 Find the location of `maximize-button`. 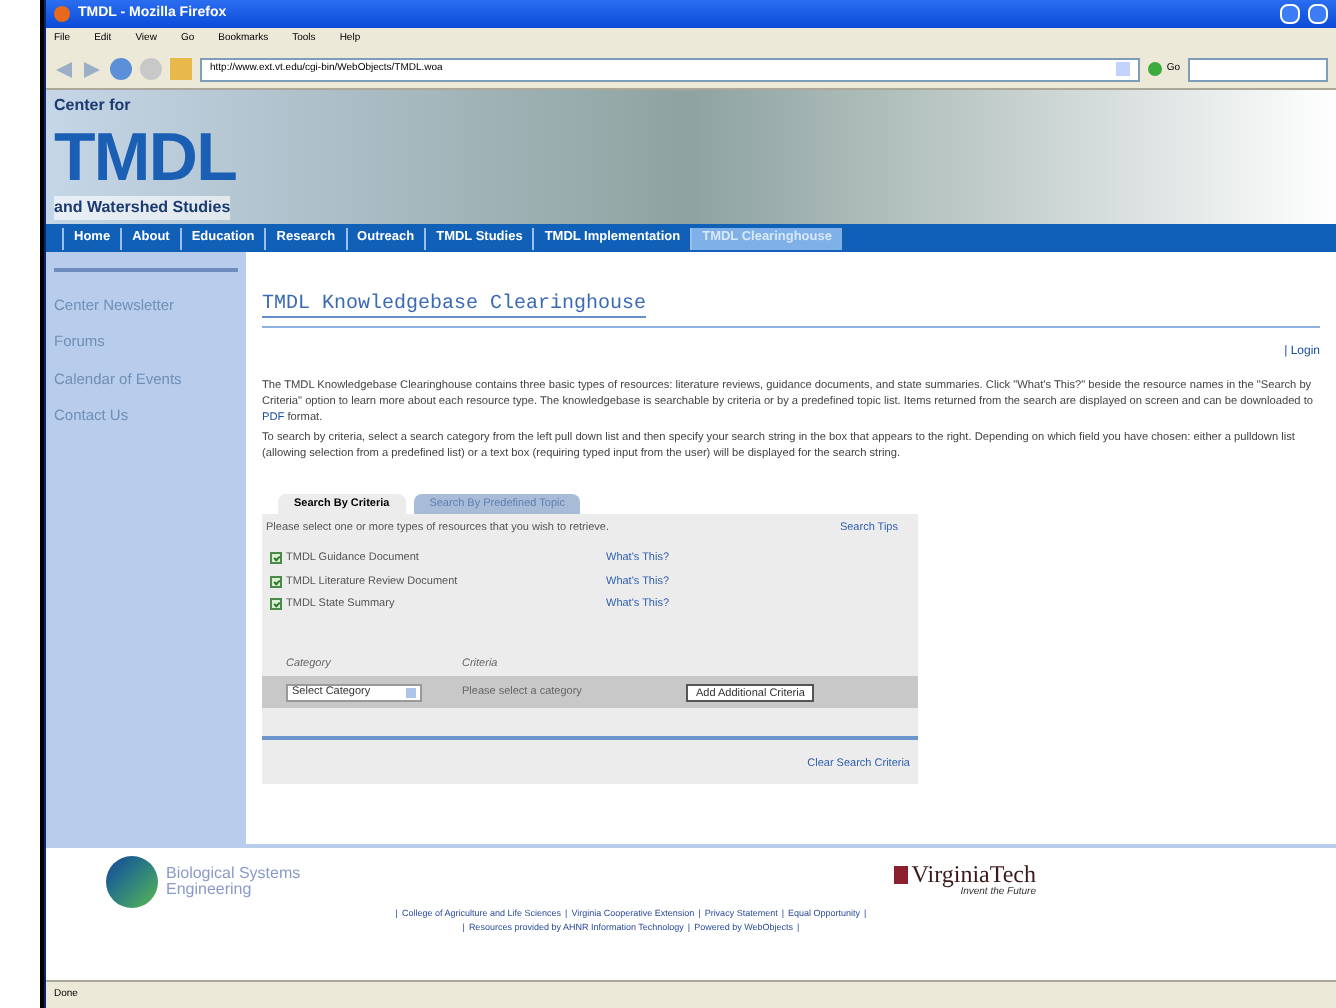

maximize-button is located at coordinates (1318, 14).